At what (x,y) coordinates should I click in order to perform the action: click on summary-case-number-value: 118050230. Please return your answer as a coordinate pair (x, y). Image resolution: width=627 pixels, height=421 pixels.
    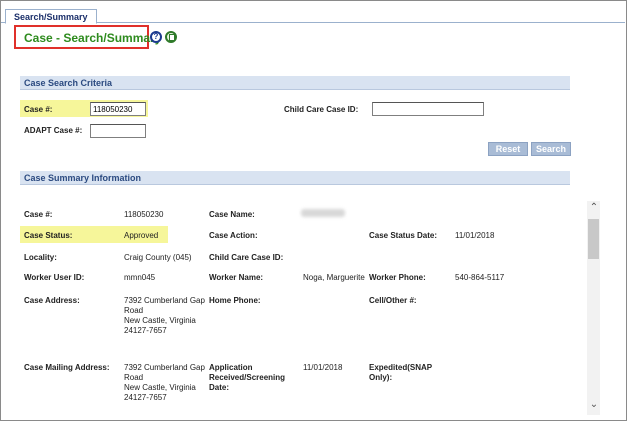
    Looking at the image, I should click on (144, 214).